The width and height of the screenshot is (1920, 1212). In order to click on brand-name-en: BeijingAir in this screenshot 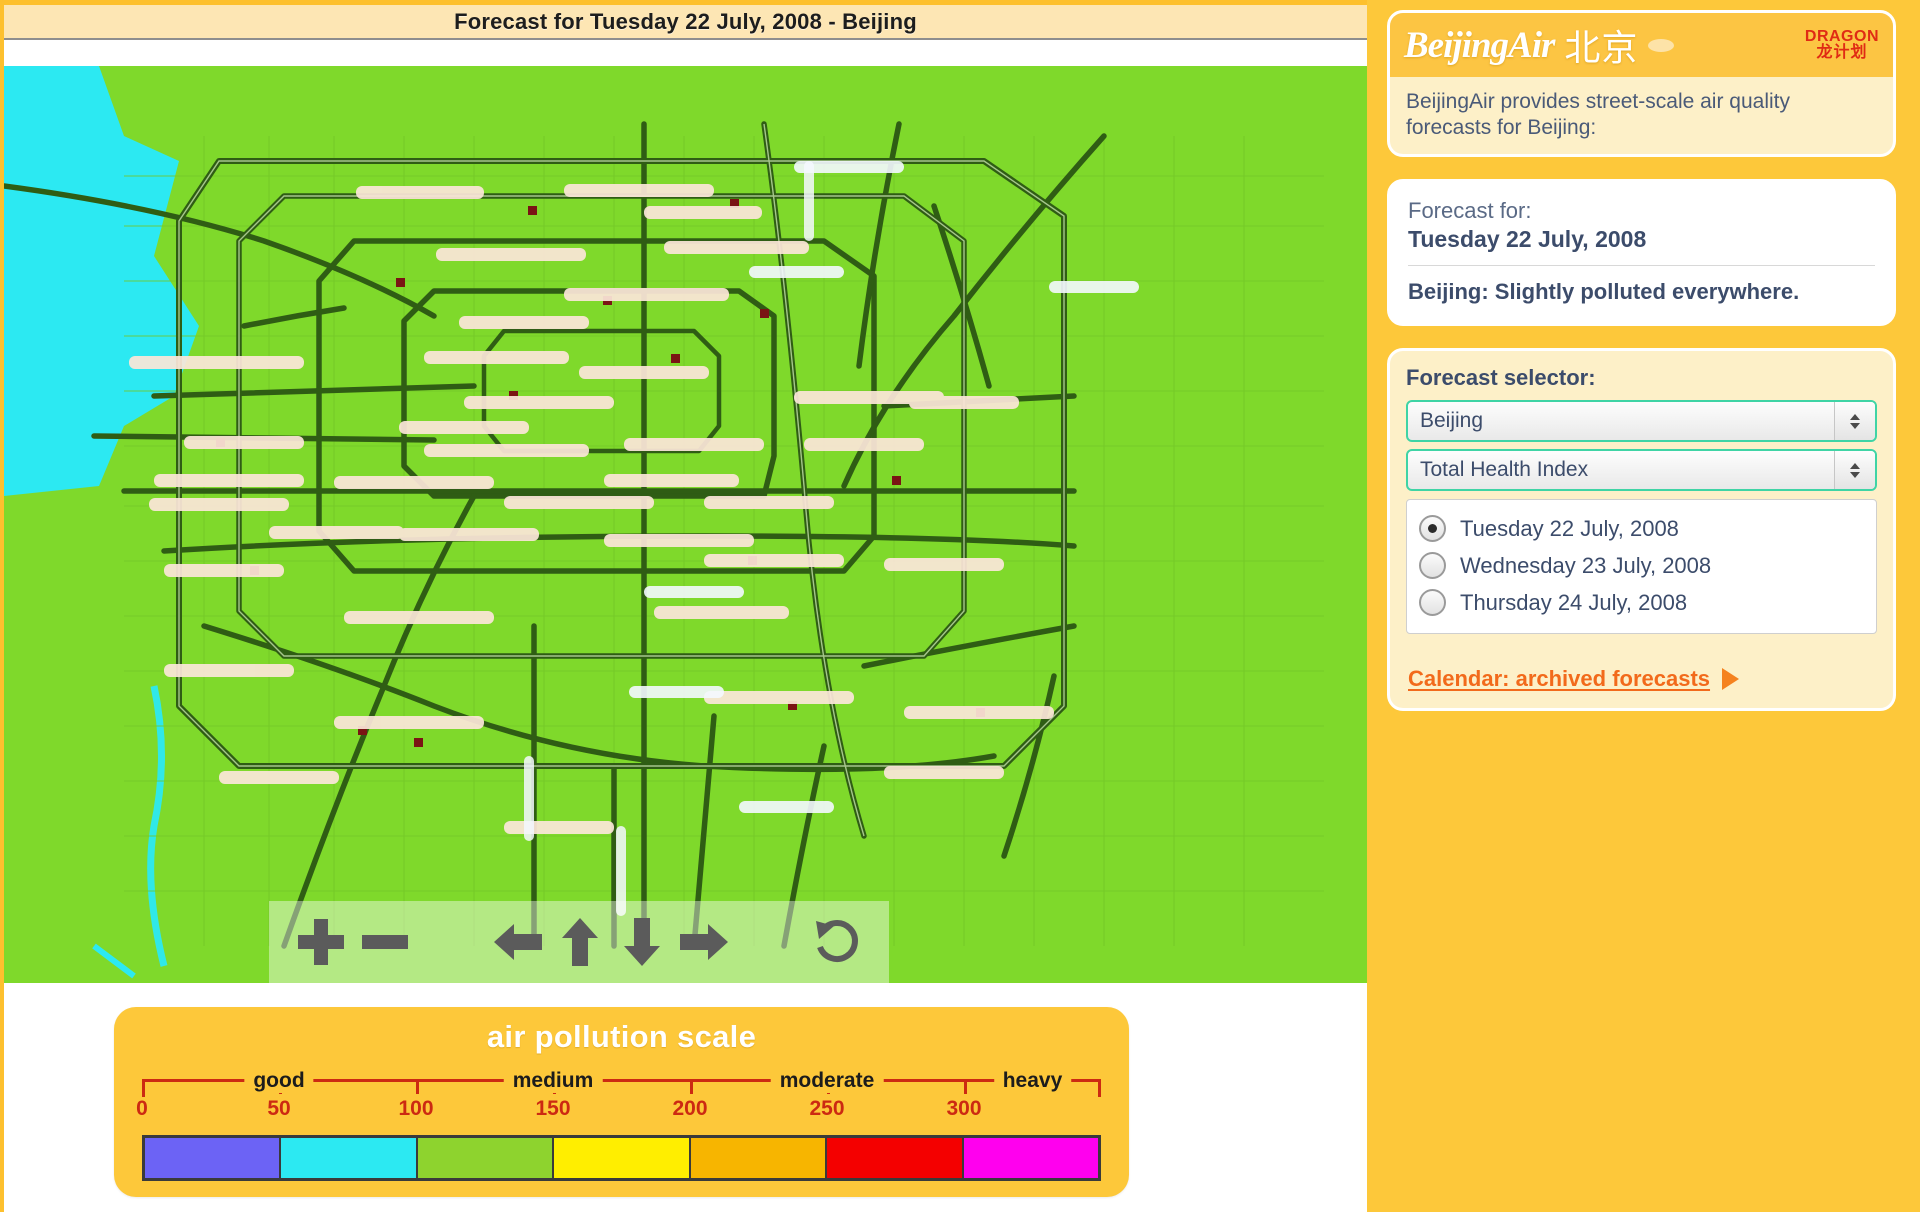, I will do `click(1479, 45)`.